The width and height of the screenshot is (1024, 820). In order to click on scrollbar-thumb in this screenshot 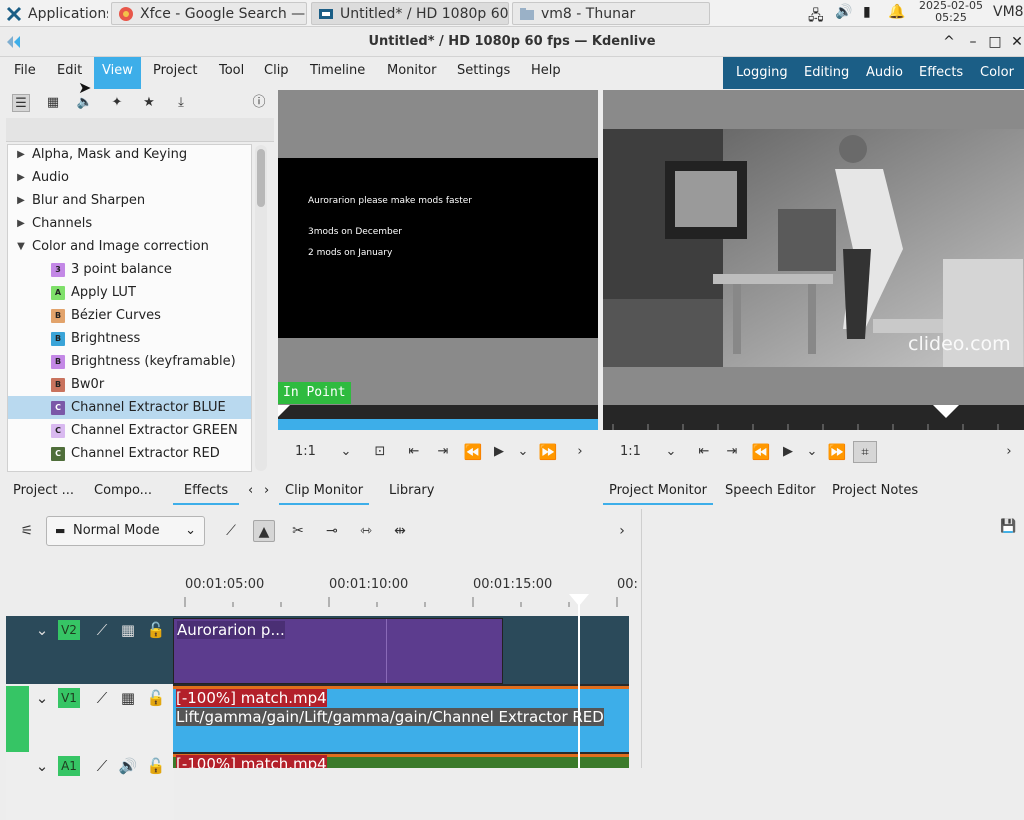, I will do `click(261, 178)`.